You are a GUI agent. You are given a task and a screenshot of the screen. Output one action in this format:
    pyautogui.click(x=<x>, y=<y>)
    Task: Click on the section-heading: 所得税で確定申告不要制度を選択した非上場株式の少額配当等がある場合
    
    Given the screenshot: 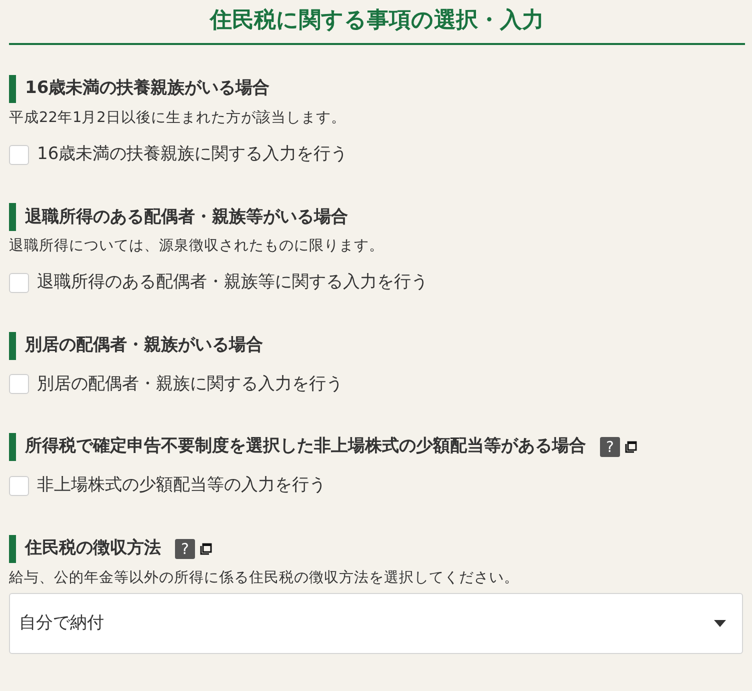 What is the action you would take?
    pyautogui.click(x=305, y=446)
    